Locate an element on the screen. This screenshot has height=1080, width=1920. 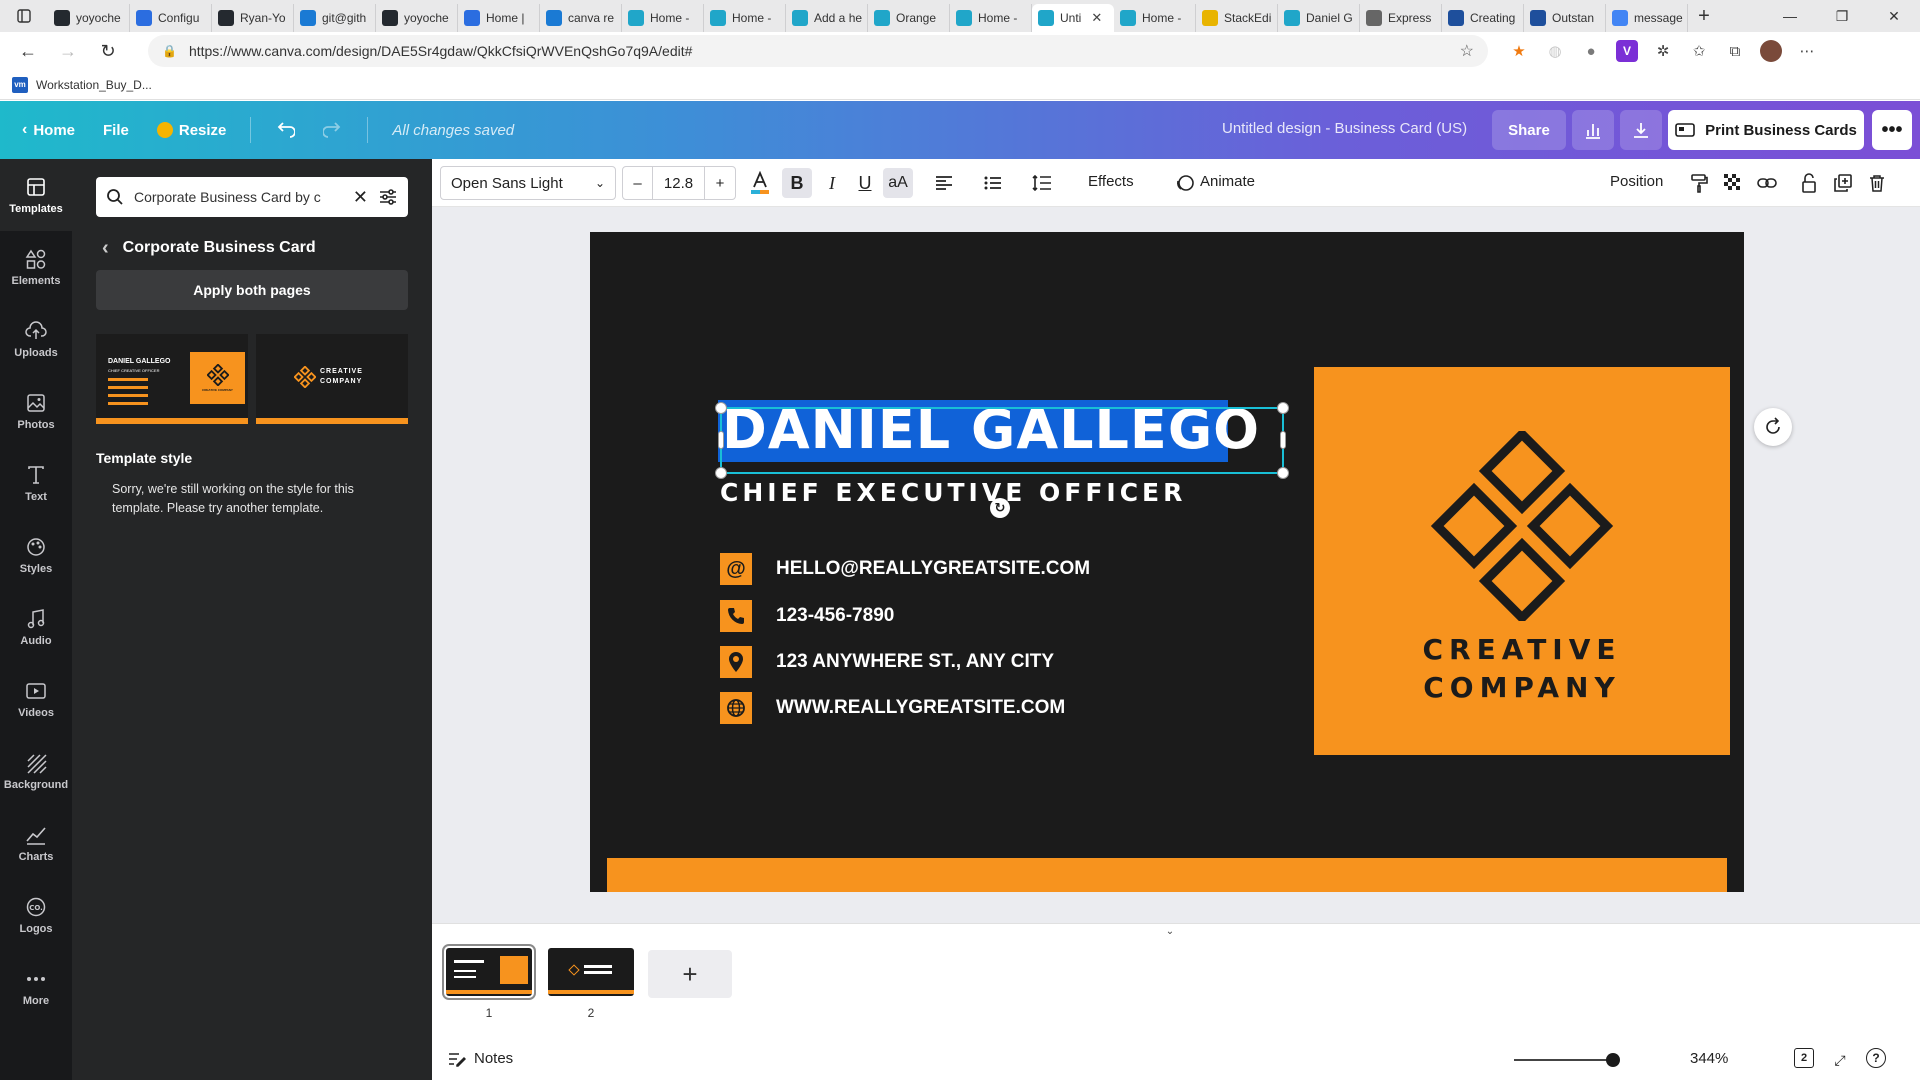
rail-item-styles: Styles is located at coordinates (36, 555).